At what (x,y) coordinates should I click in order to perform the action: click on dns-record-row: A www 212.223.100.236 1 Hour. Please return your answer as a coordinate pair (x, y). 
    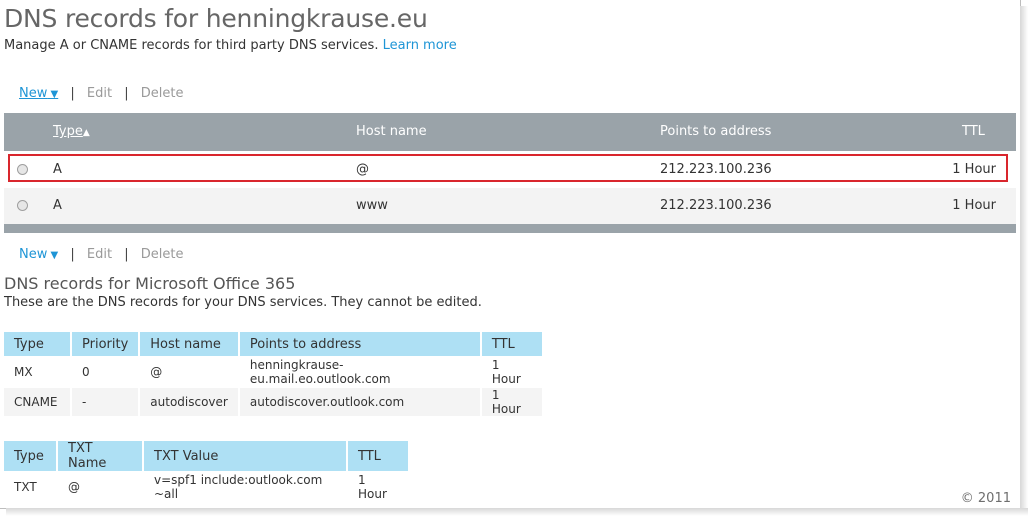
    Looking at the image, I should click on (510, 206).